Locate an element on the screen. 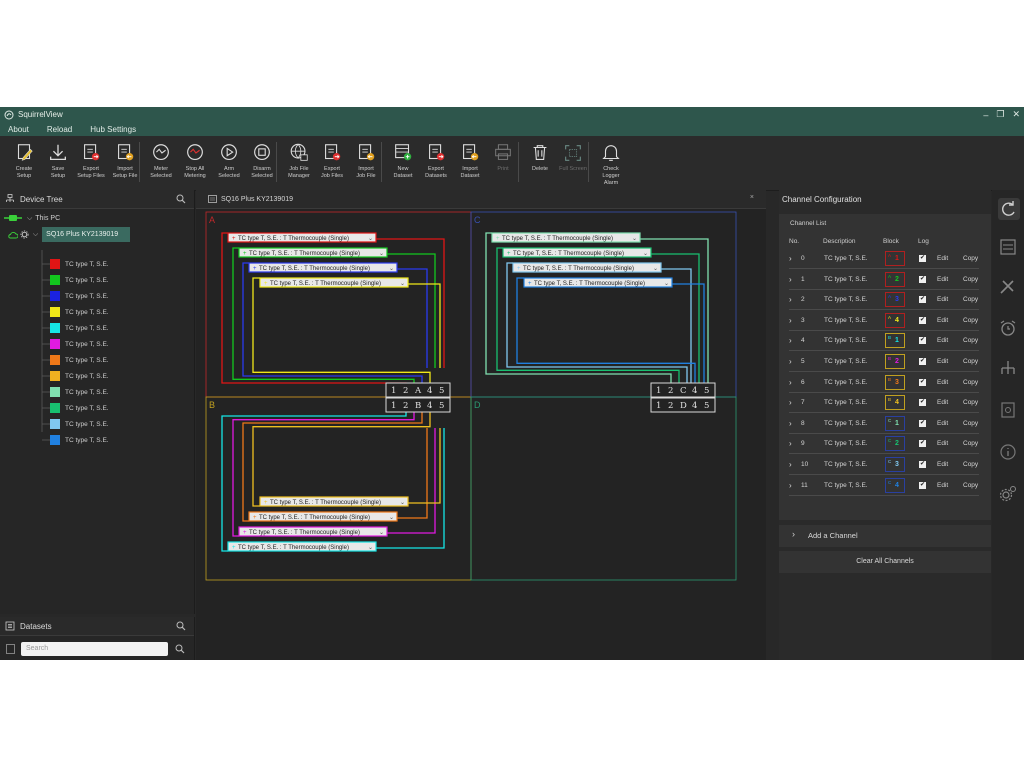 This screenshot has width=1024, height=768. menu-hub-settings: Hub Settings is located at coordinates (113, 129).